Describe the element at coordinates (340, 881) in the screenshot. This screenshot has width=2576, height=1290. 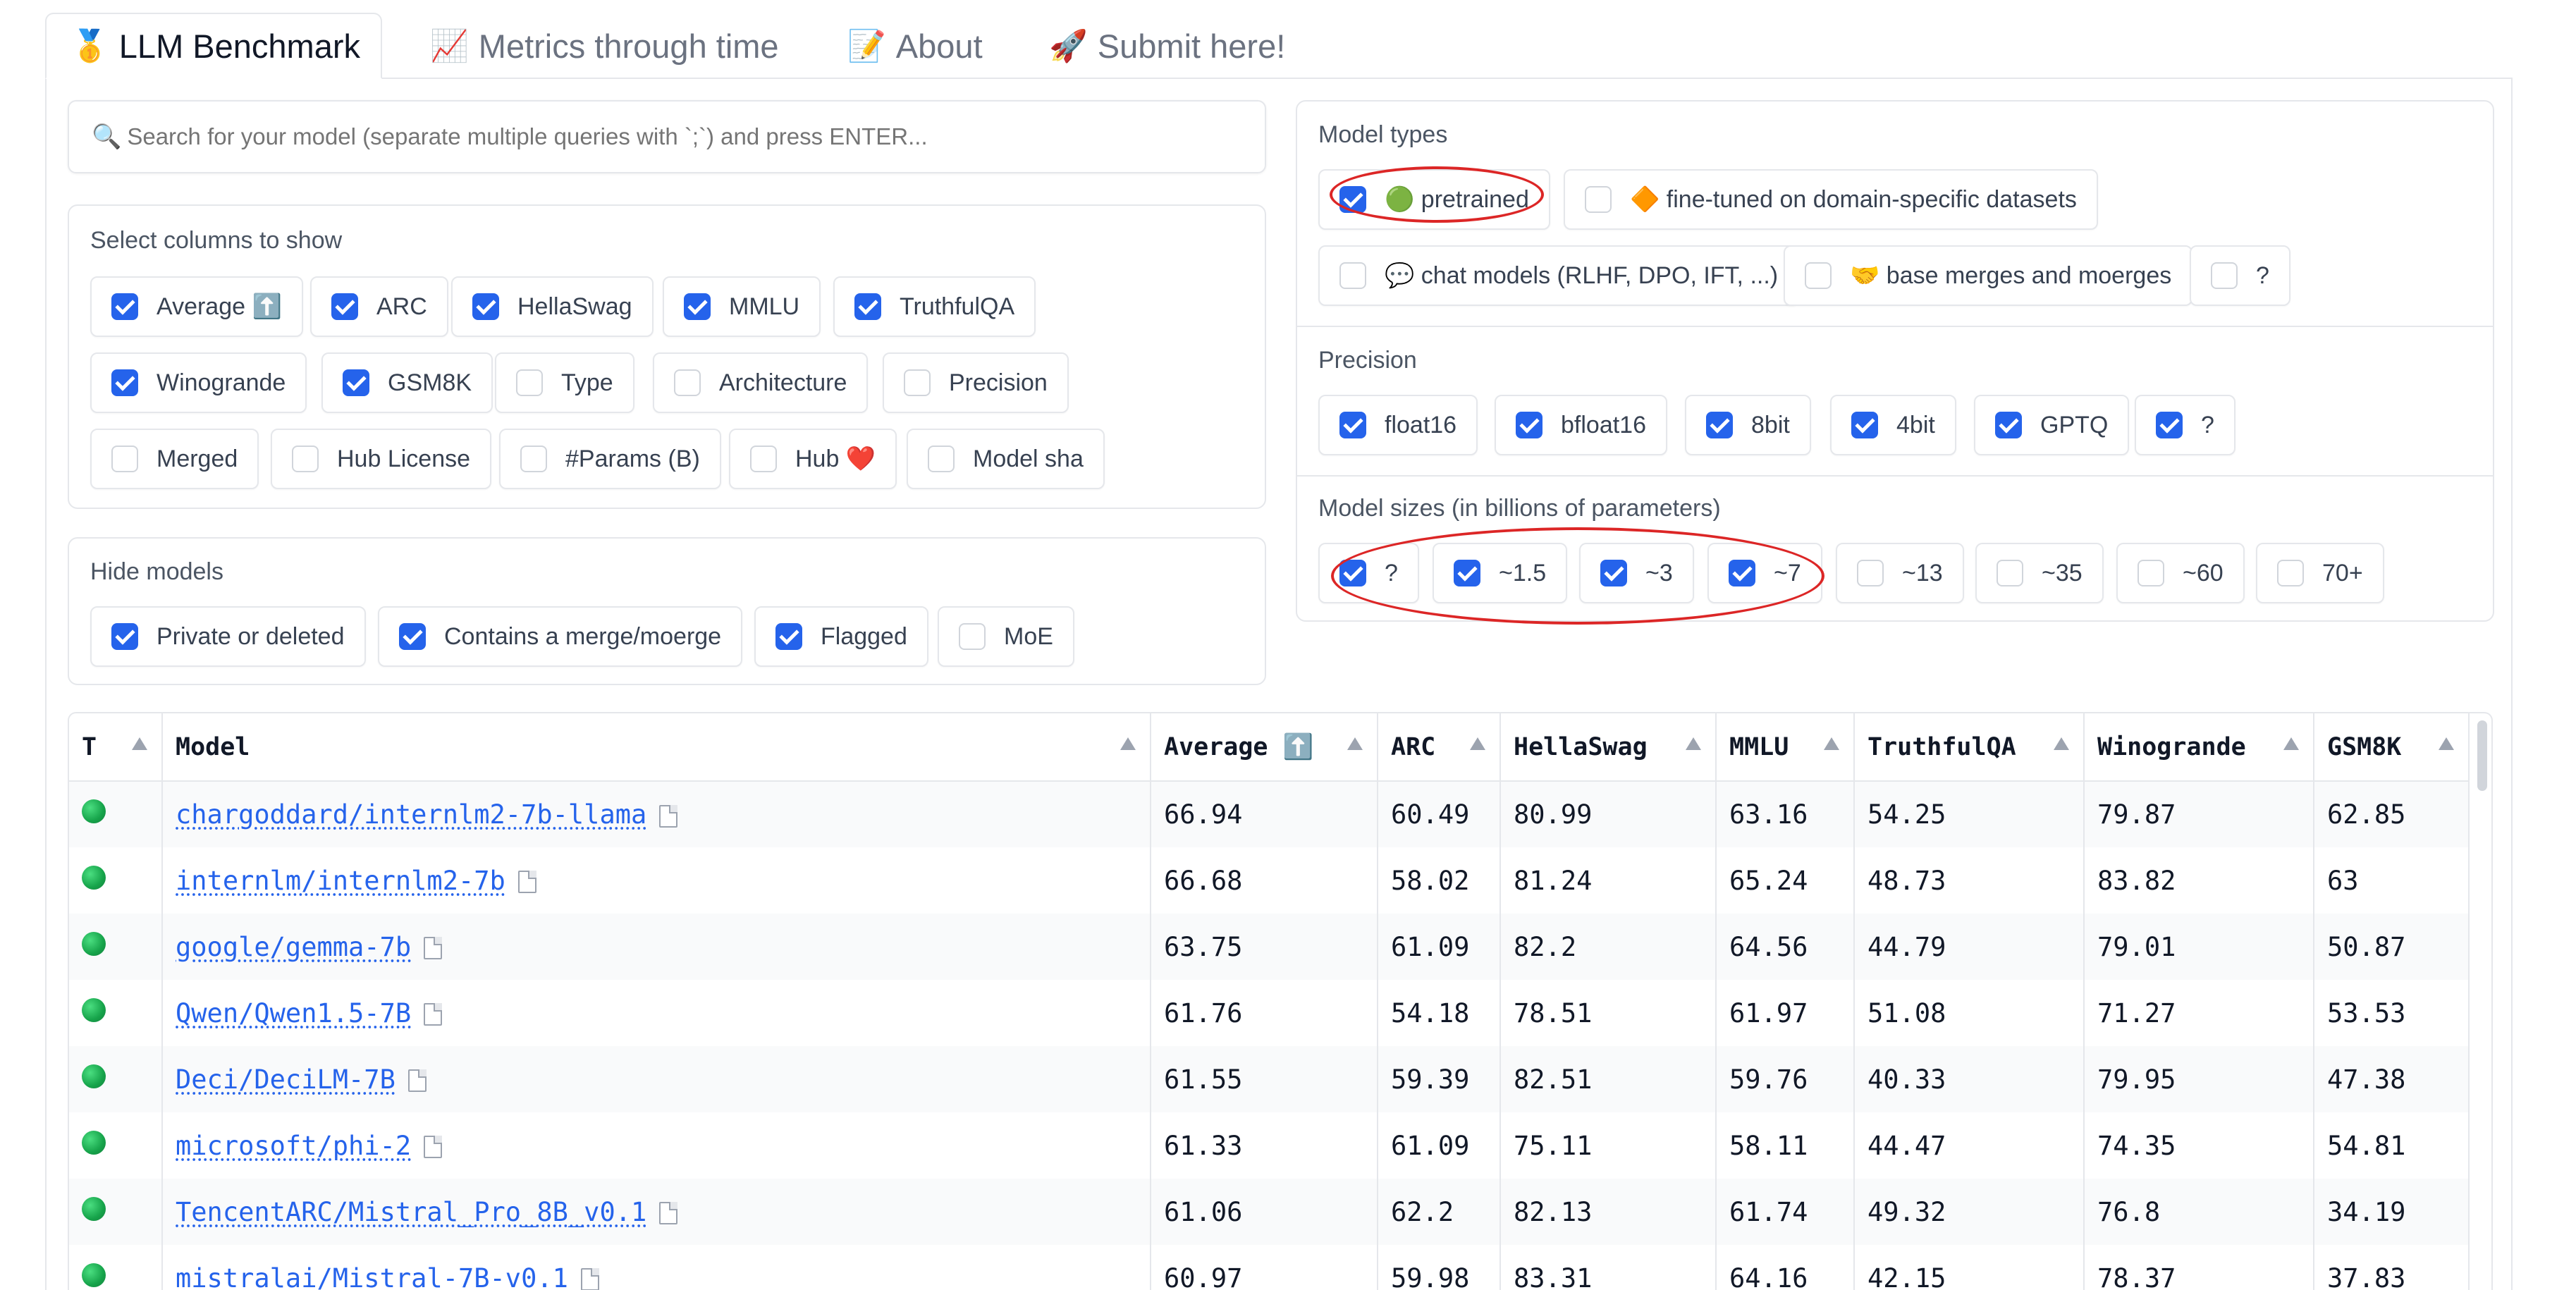
I see `model-link: internlm/internlm2-7b` at that location.